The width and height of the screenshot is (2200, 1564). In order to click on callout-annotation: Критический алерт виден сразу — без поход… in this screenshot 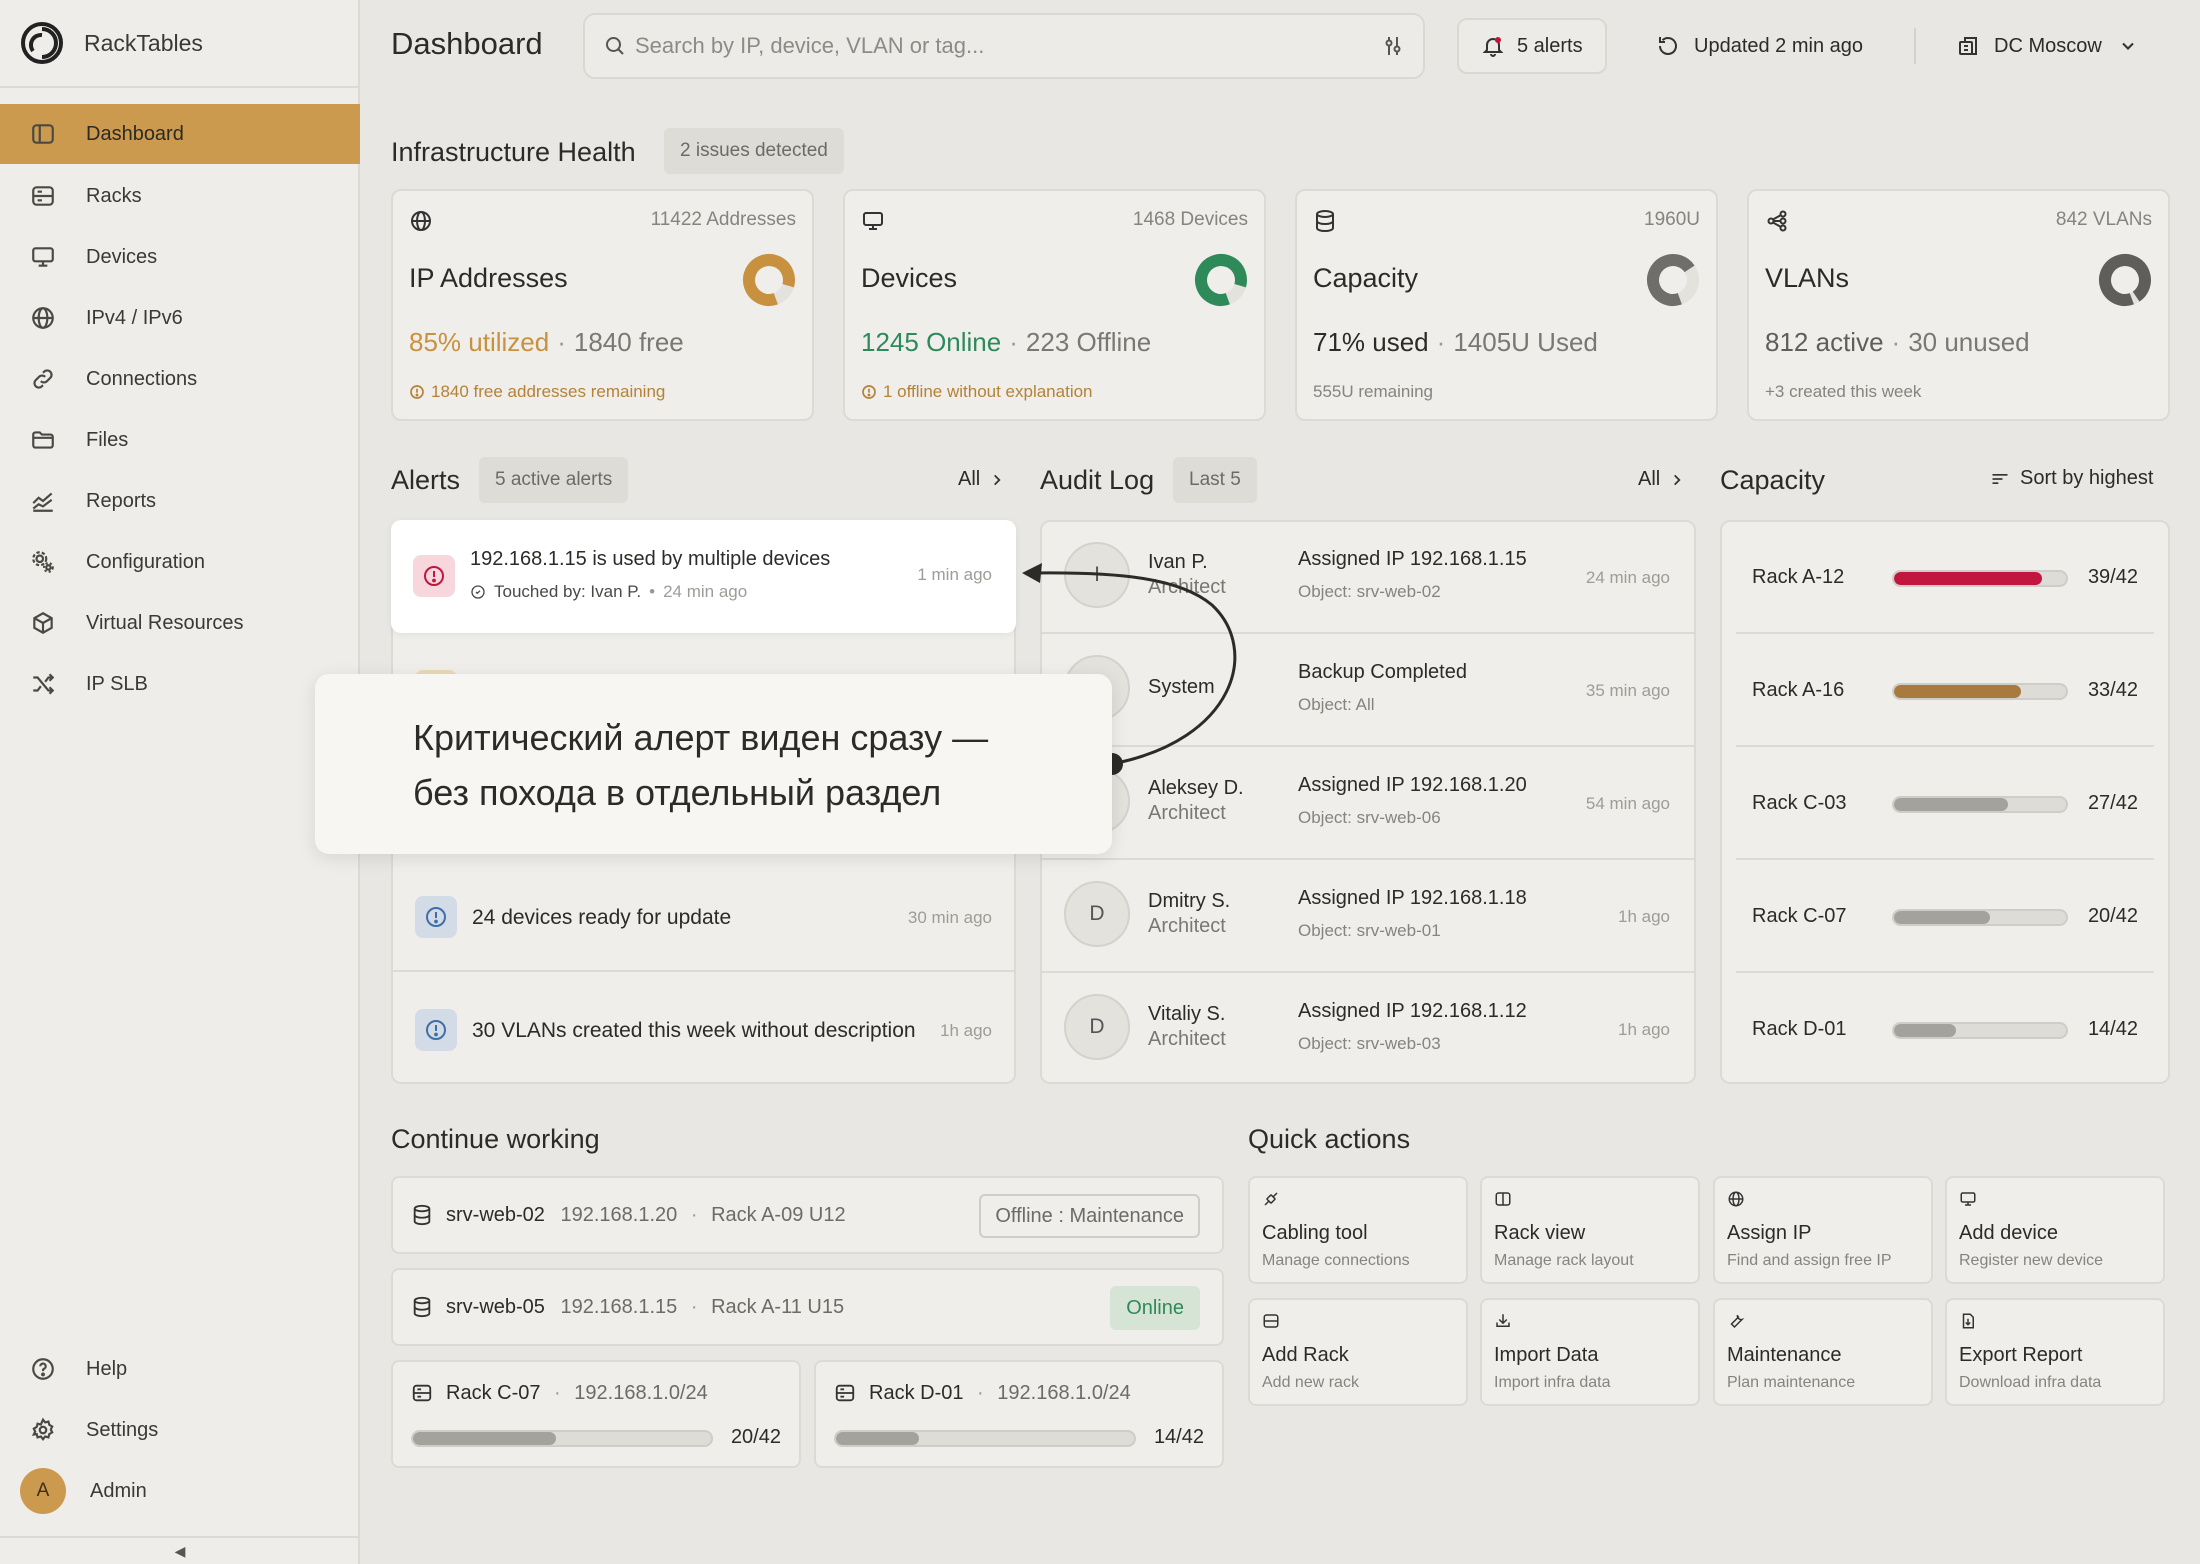, I will do `click(713, 764)`.